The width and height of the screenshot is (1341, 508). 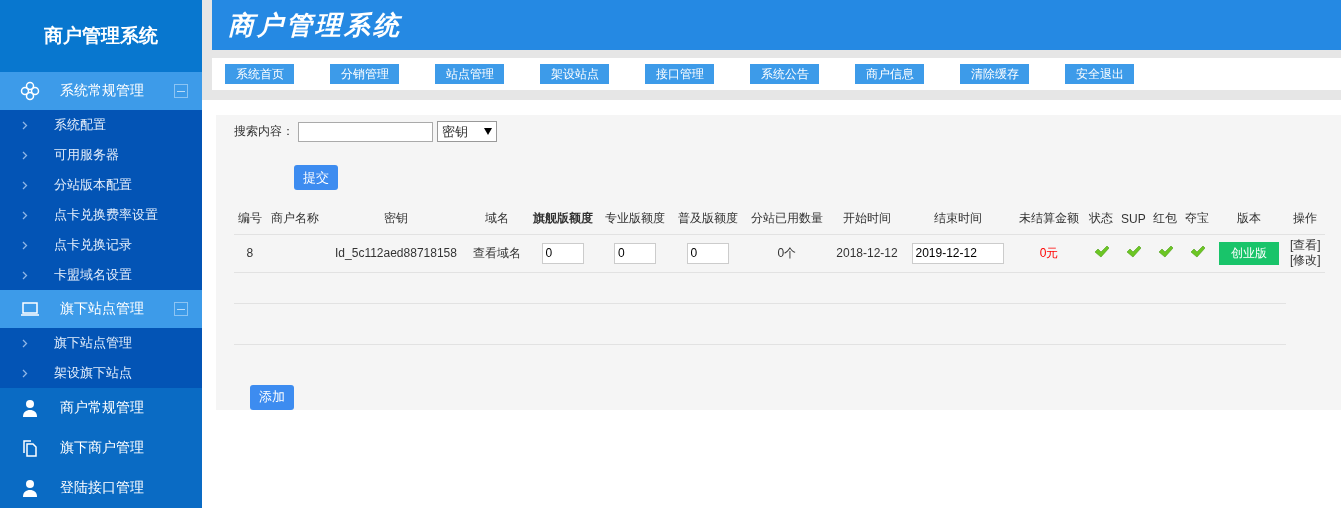 What do you see at coordinates (250, 253) in the screenshot?
I see `table-cell: 8` at bounding box center [250, 253].